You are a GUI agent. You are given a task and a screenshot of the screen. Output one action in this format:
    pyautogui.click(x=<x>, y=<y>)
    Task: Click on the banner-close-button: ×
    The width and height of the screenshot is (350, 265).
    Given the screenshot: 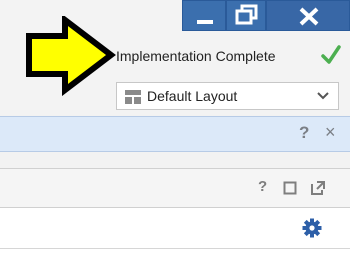 What is the action you would take?
    pyautogui.click(x=330, y=132)
    